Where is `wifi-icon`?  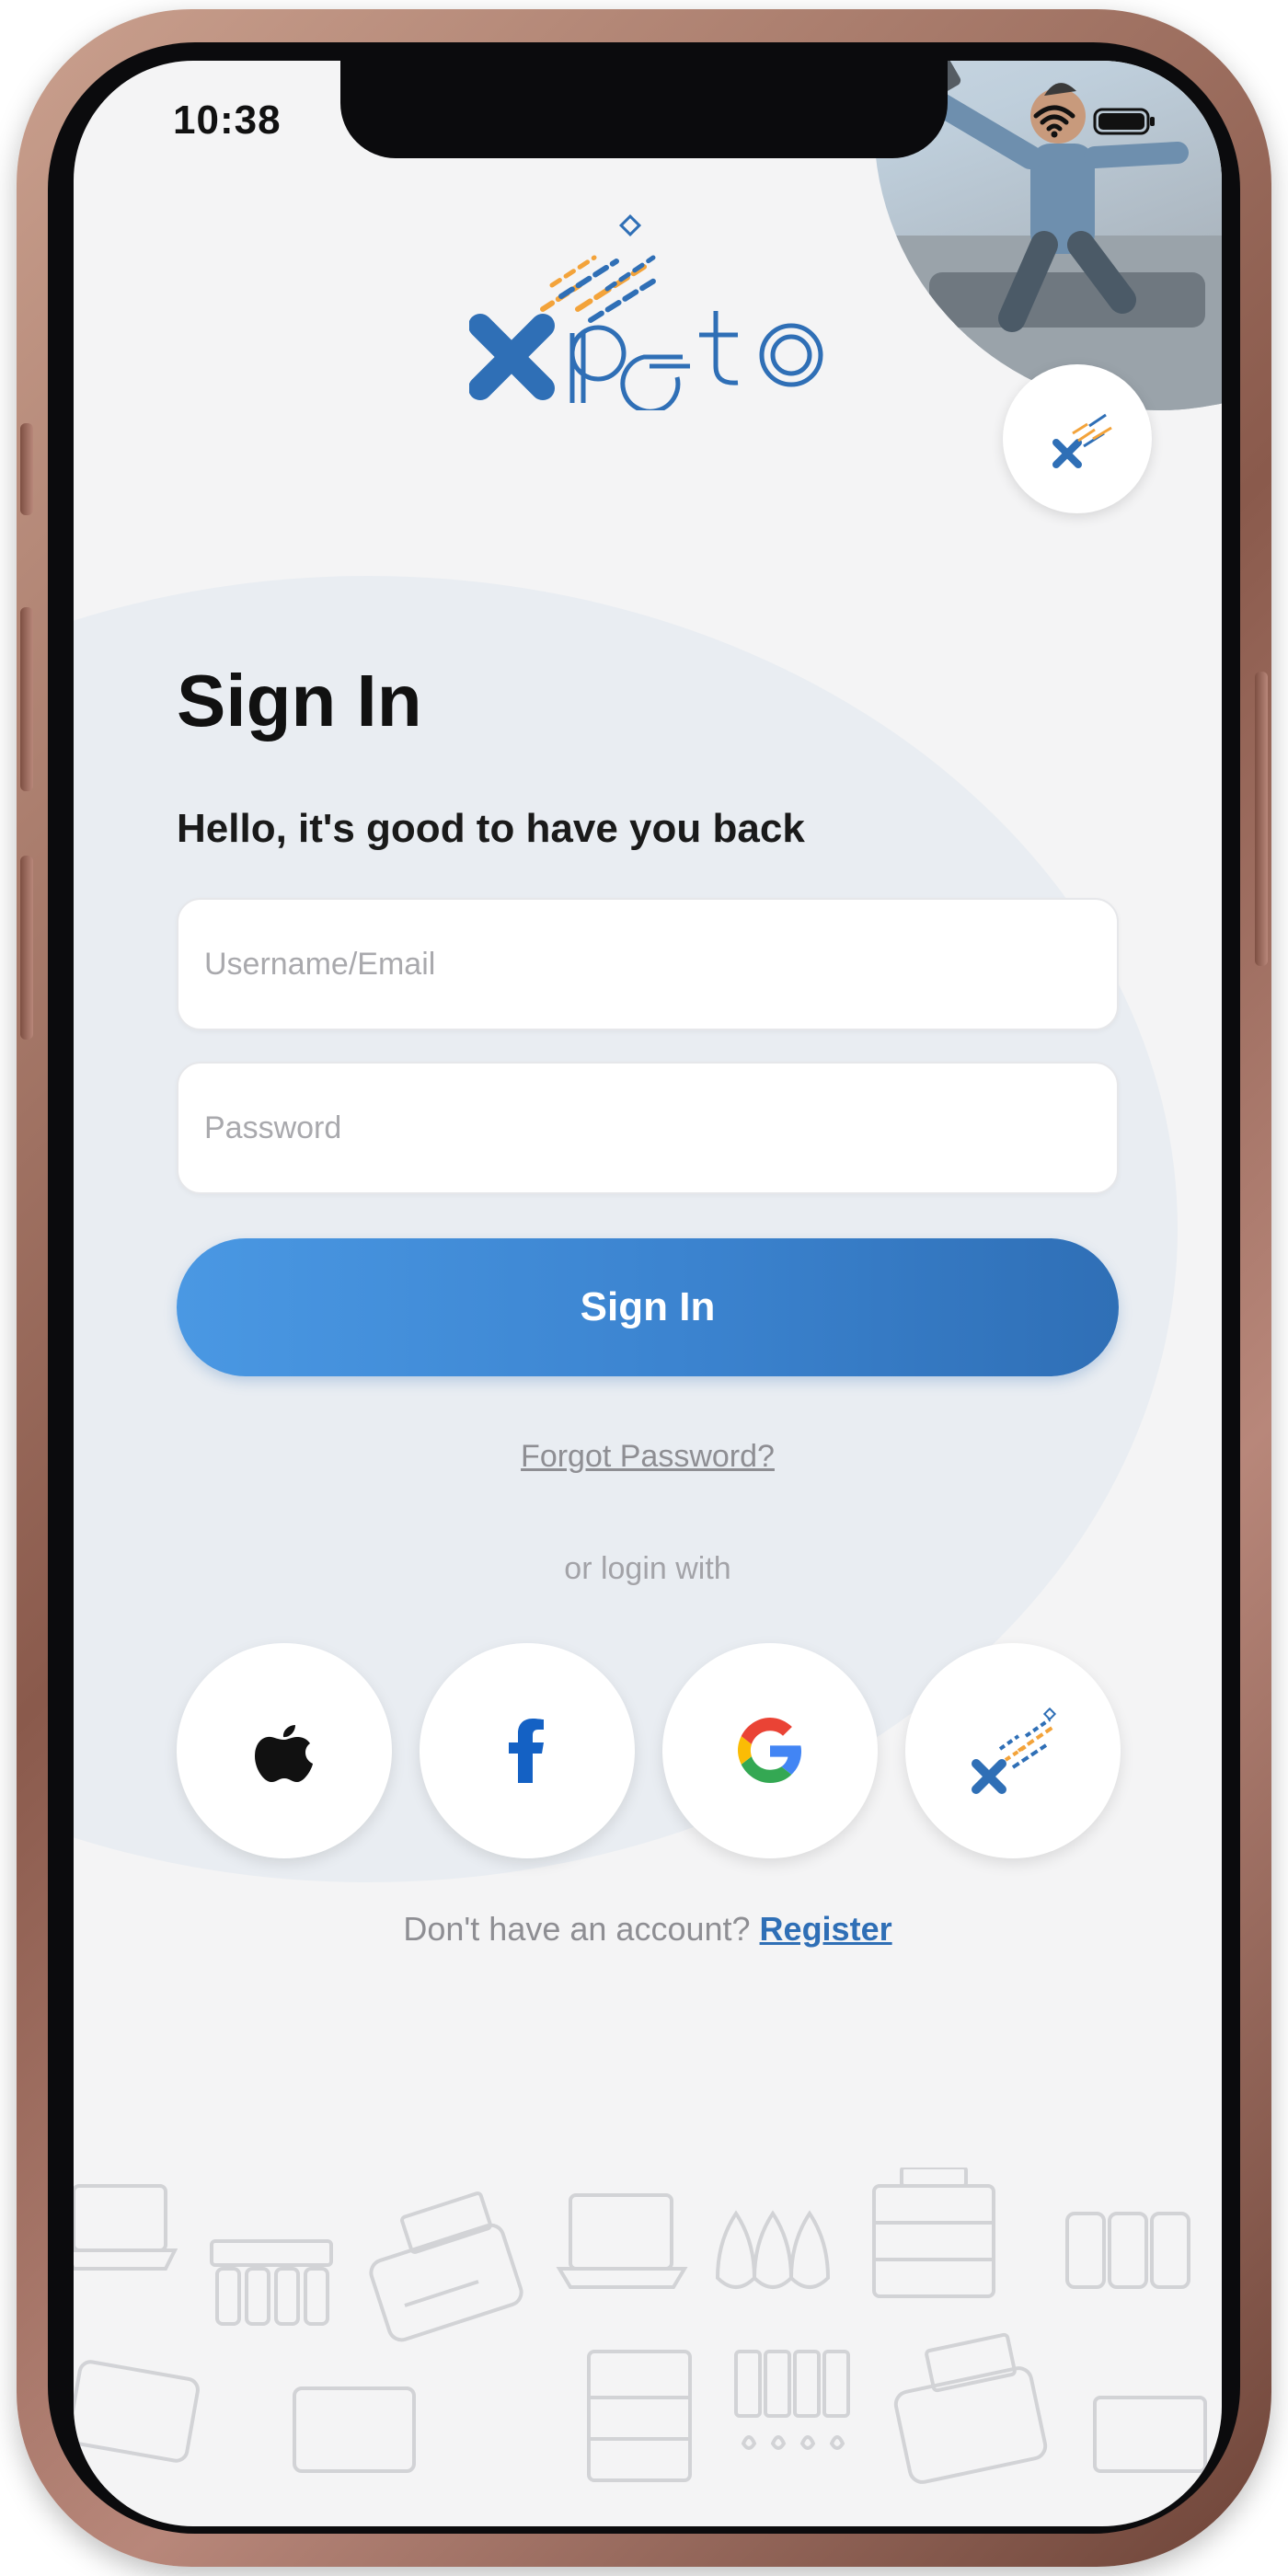 wifi-icon is located at coordinates (1054, 121).